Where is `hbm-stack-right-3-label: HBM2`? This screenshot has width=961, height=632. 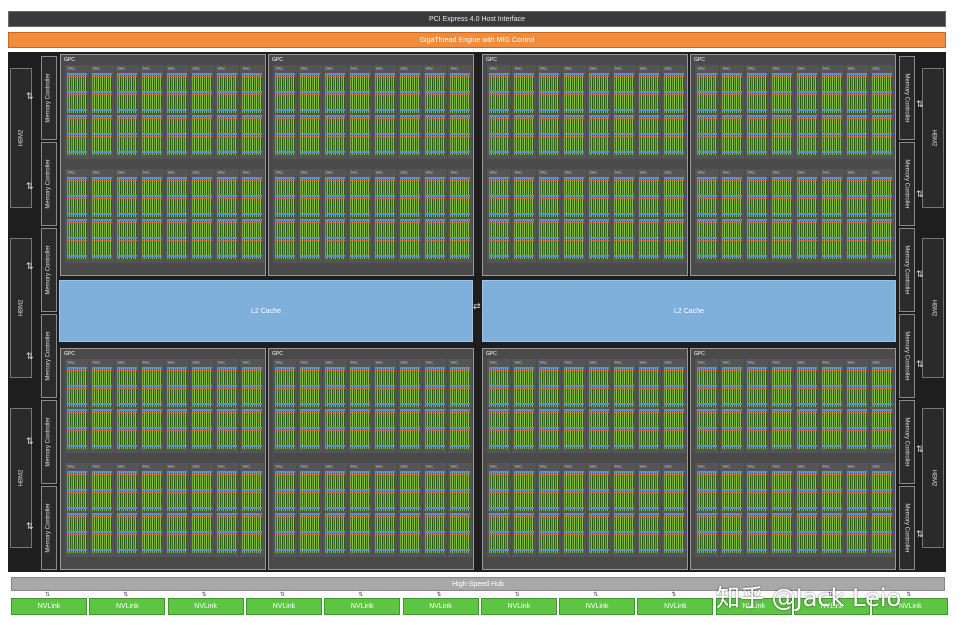 hbm-stack-right-3-label: HBM2 is located at coordinates (932, 478).